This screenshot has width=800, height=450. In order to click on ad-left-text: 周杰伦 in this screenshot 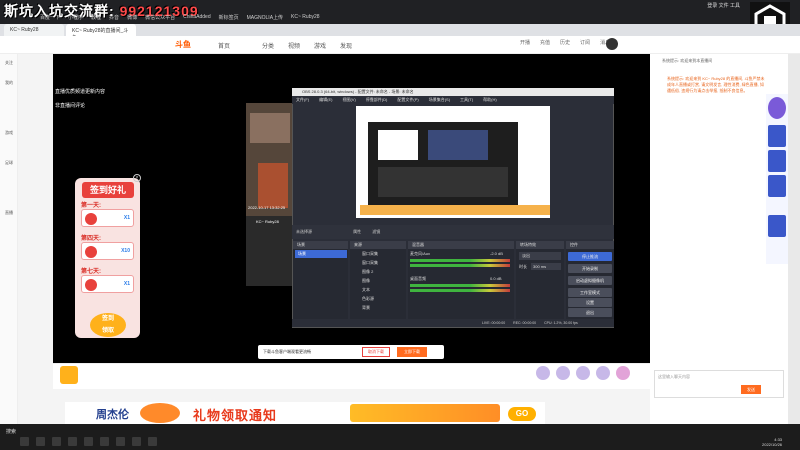, I will do `click(112, 415)`.